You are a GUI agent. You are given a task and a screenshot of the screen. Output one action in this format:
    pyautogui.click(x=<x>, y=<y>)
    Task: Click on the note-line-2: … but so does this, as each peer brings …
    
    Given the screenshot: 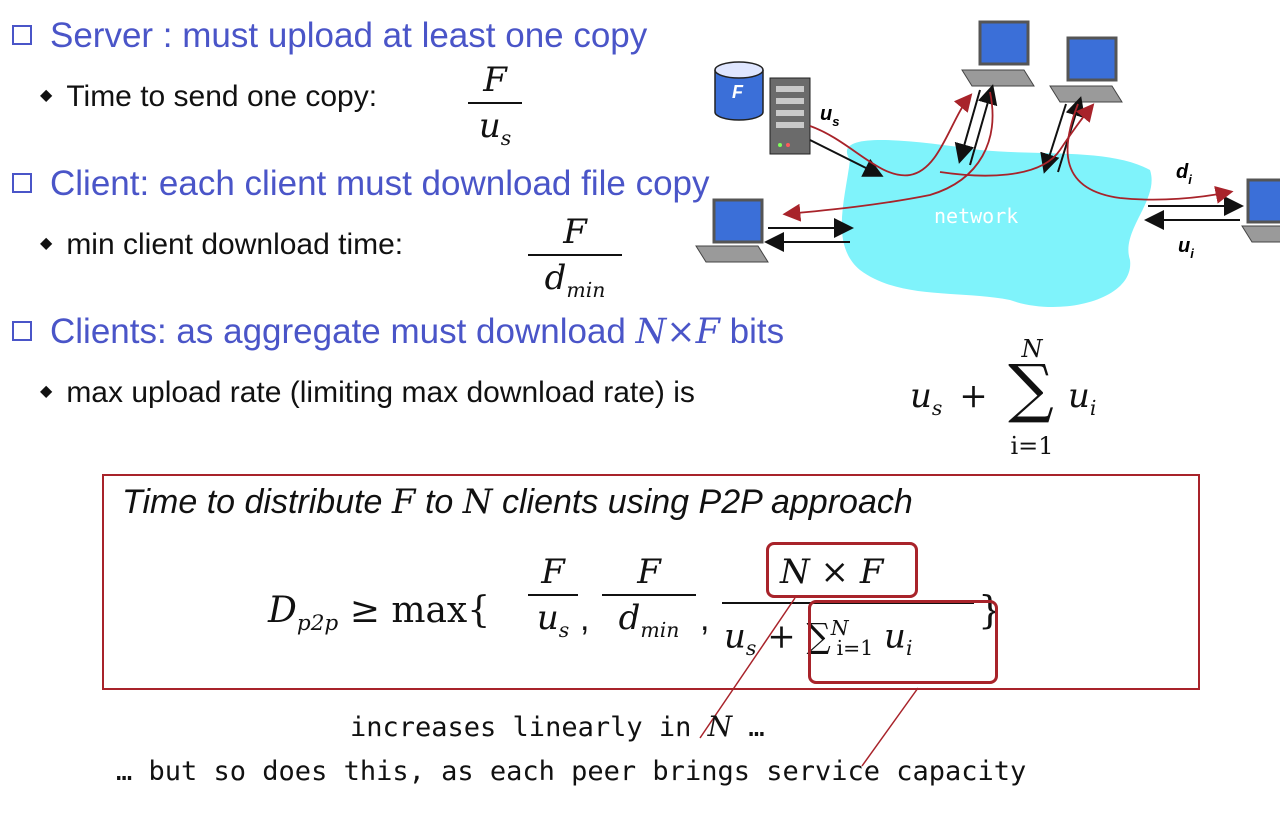 What is the action you would take?
    pyautogui.click(x=571, y=771)
    